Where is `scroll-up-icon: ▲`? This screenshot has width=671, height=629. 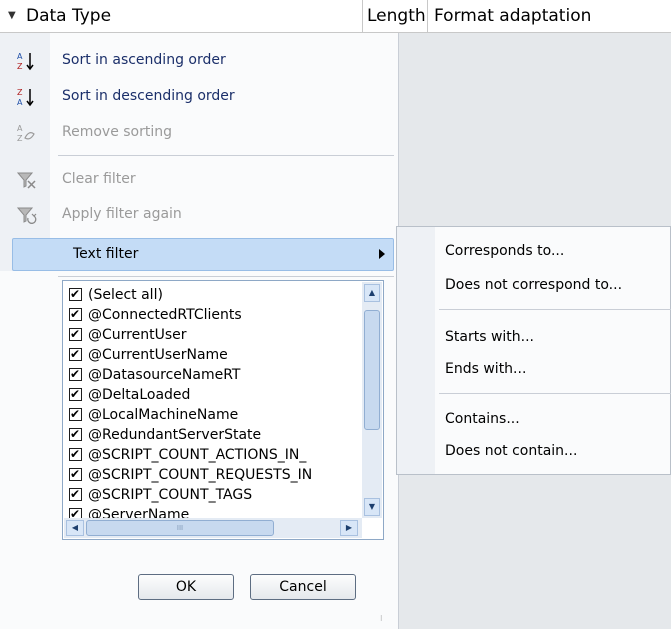
scroll-up-icon: ▲ is located at coordinates (372, 293).